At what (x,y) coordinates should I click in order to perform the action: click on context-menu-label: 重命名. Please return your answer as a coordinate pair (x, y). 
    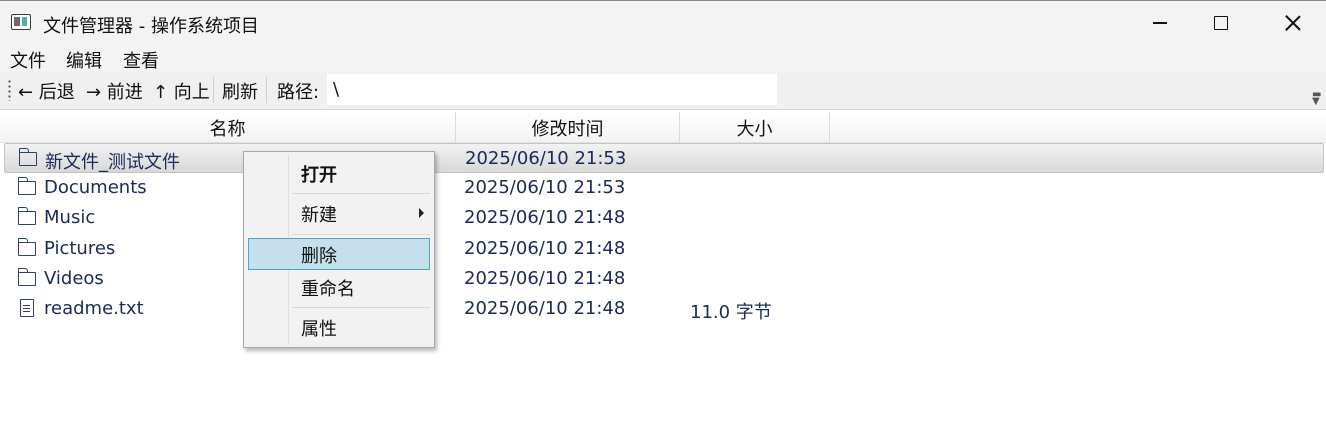
    Looking at the image, I should click on (328, 289).